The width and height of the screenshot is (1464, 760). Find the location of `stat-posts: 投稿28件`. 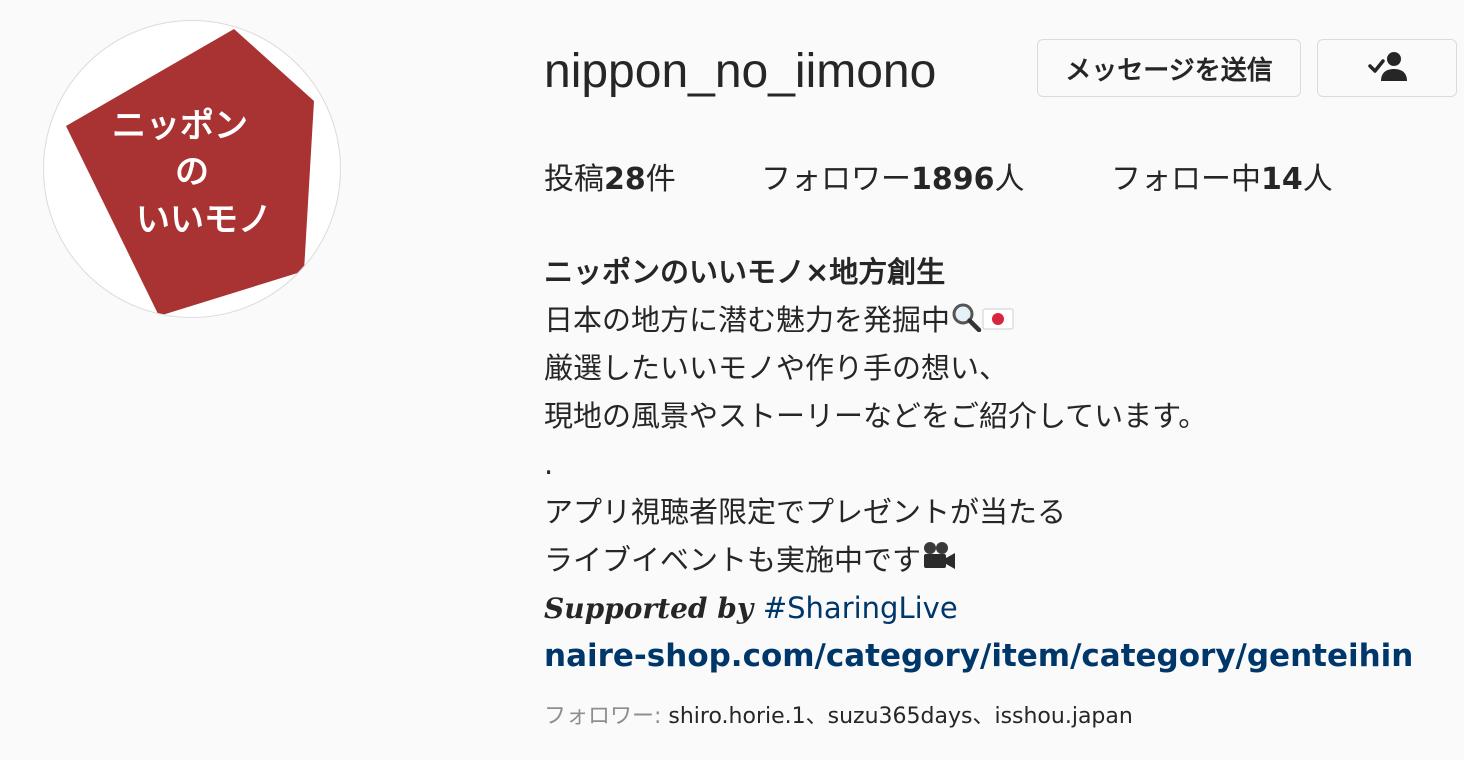

stat-posts: 投稿28件 is located at coordinates (610, 180).